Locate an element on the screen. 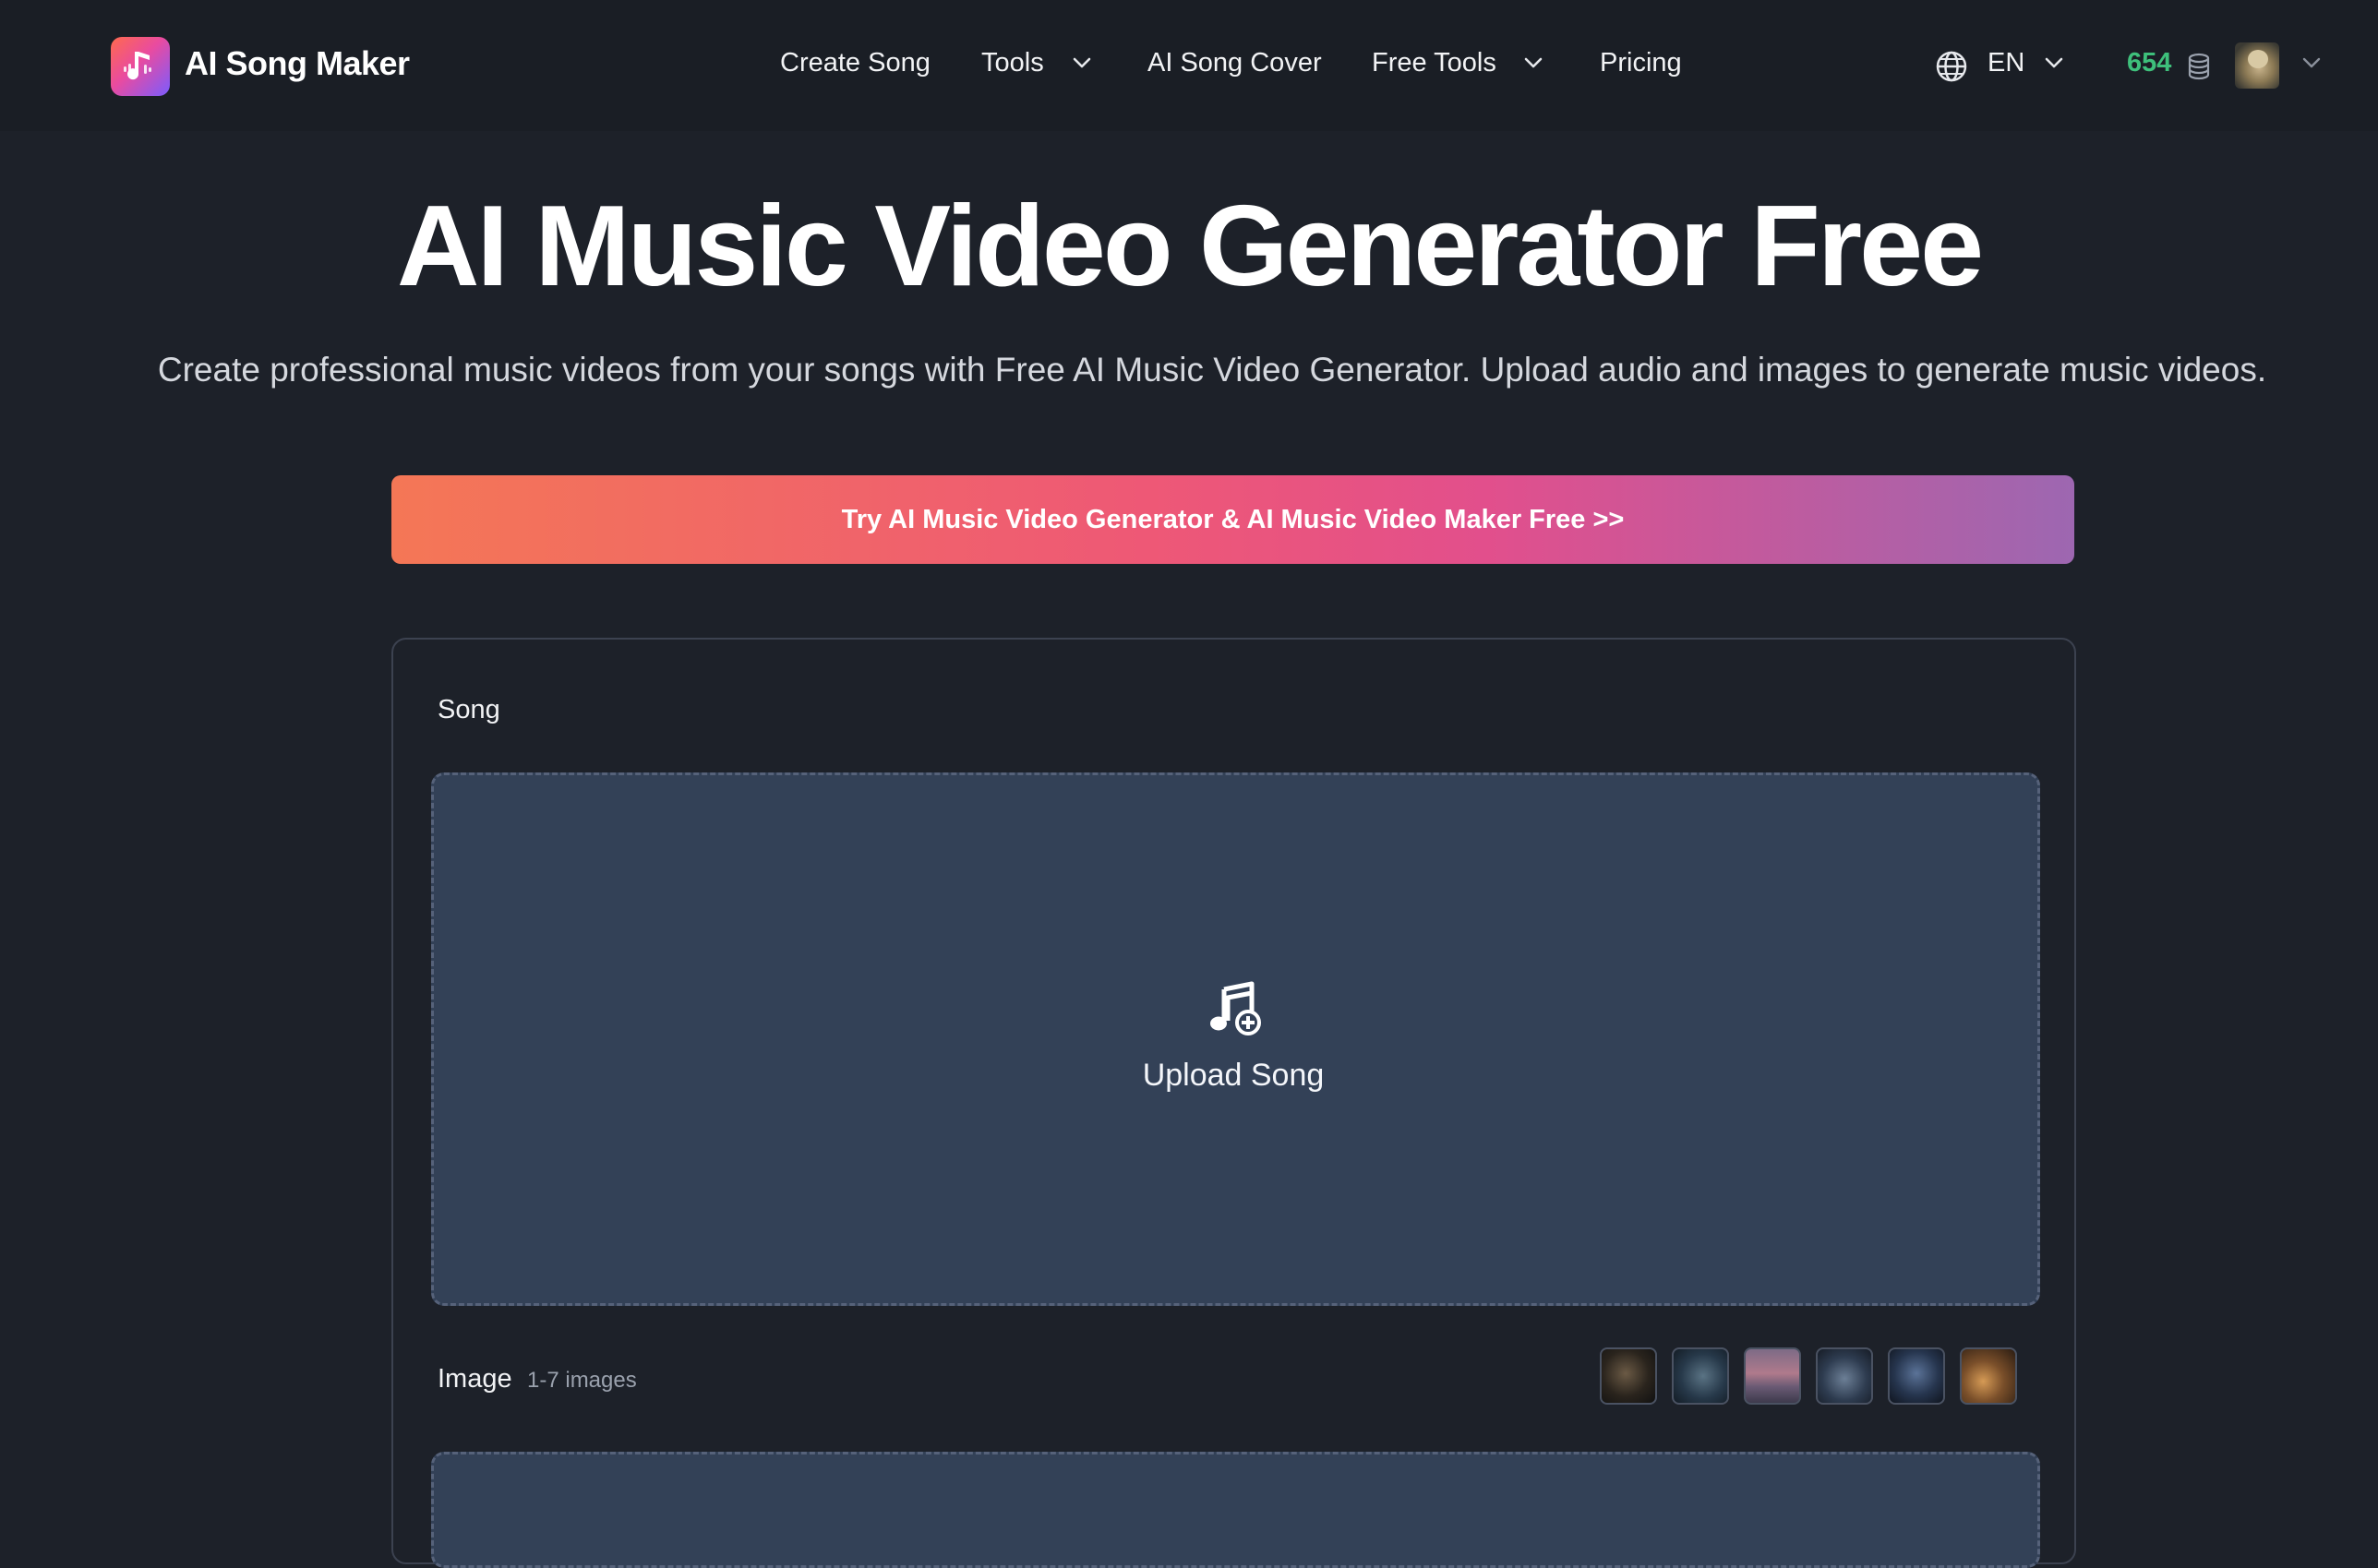 The height and width of the screenshot is (1568, 2378). nav-create-song: Create Song is located at coordinates (855, 63).